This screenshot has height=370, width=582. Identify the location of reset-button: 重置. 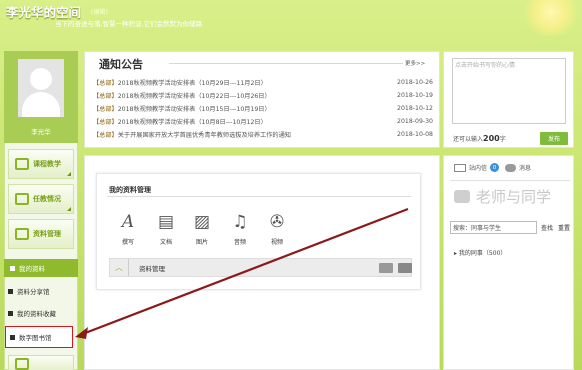
(564, 227).